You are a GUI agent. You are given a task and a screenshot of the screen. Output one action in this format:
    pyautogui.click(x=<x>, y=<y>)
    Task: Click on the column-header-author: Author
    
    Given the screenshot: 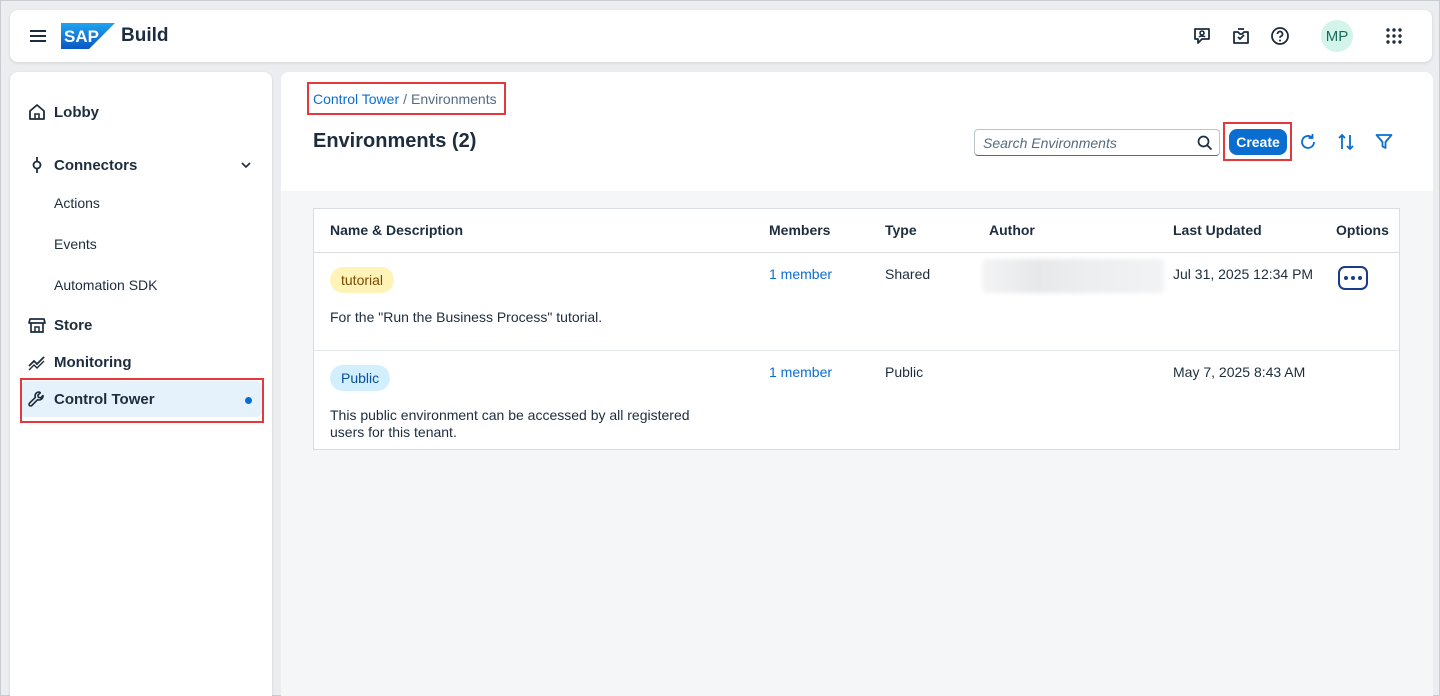 What is the action you would take?
    pyautogui.click(x=1012, y=230)
    